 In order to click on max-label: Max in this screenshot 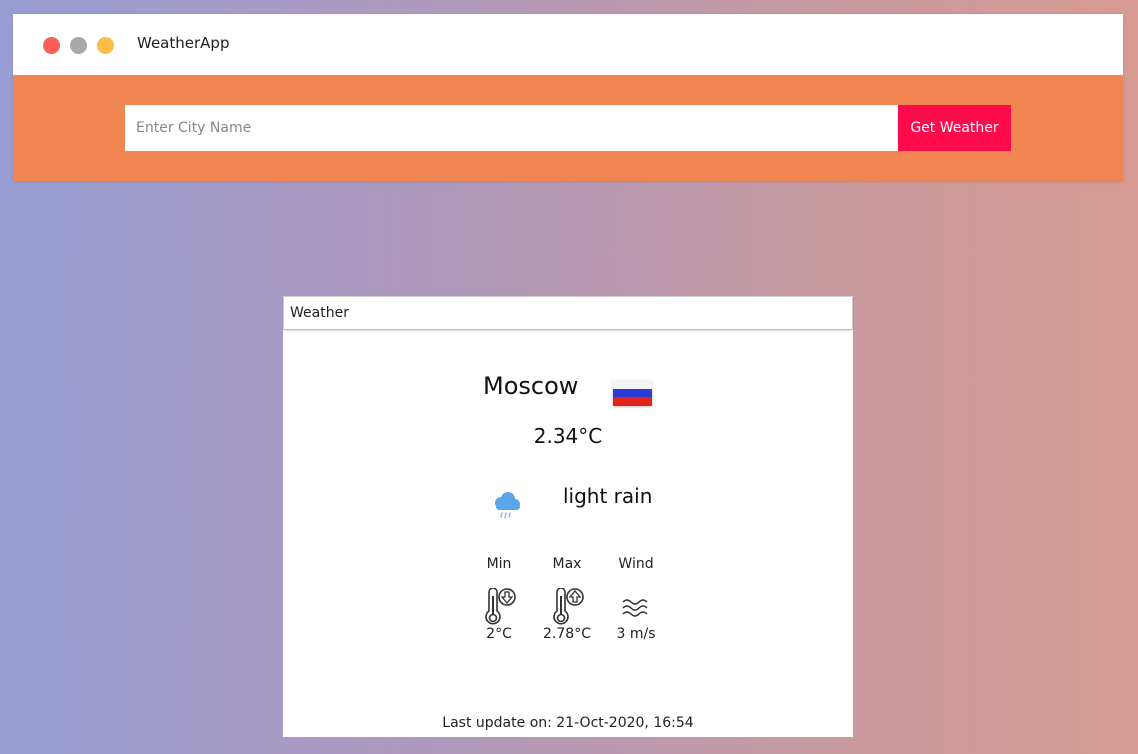, I will do `click(567, 564)`.